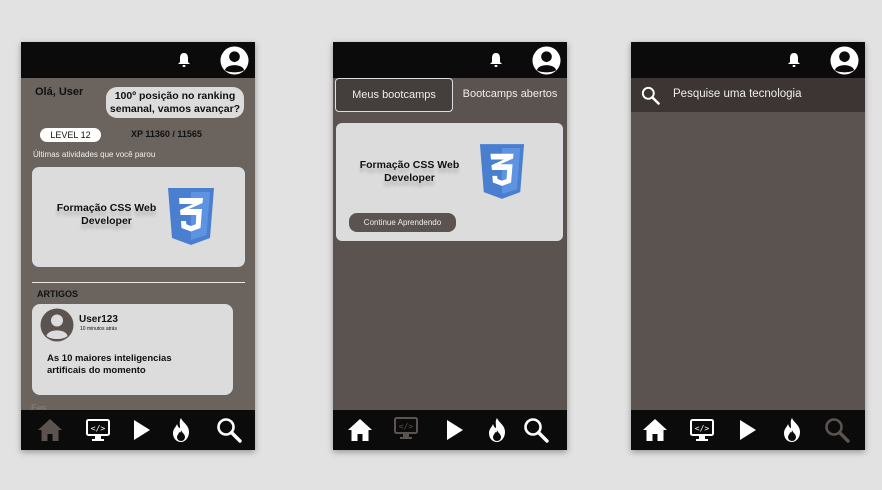 This screenshot has height=490, width=882. Describe the element at coordinates (98, 319) in the screenshot. I see `article-author: User123` at that location.